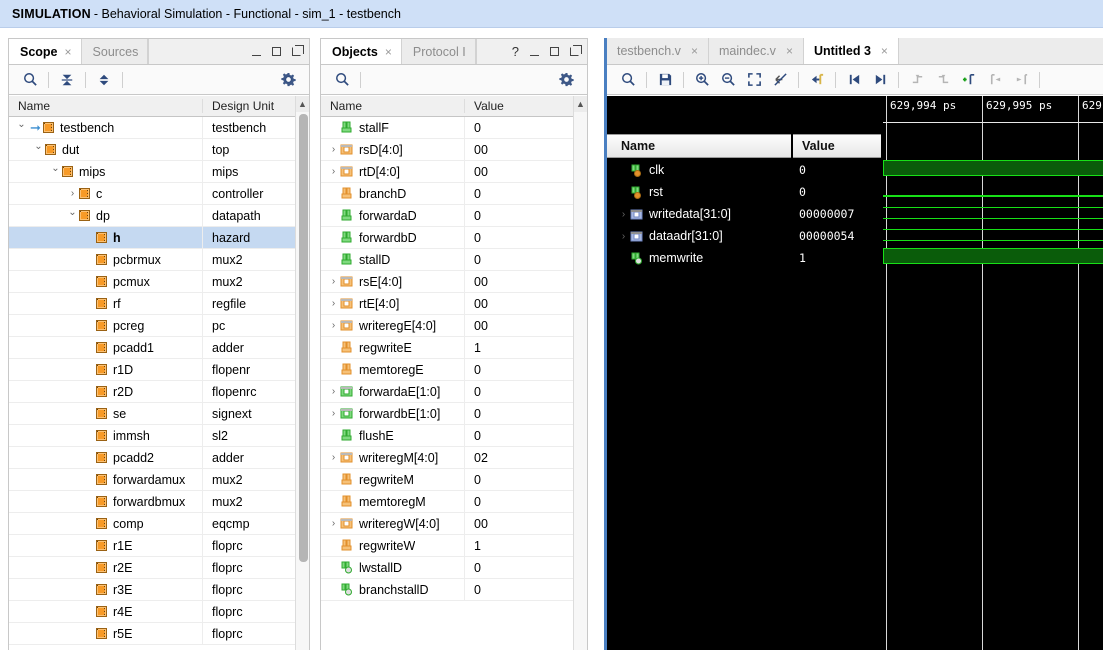  Describe the element at coordinates (447, 567) in the screenshot. I see `objects-row: lwstallD 0` at that location.